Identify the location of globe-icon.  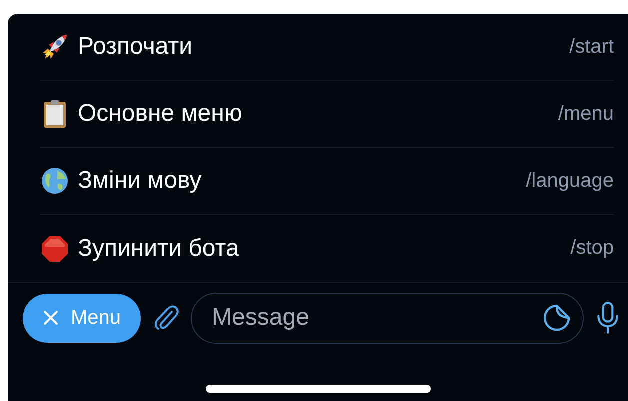
(55, 181).